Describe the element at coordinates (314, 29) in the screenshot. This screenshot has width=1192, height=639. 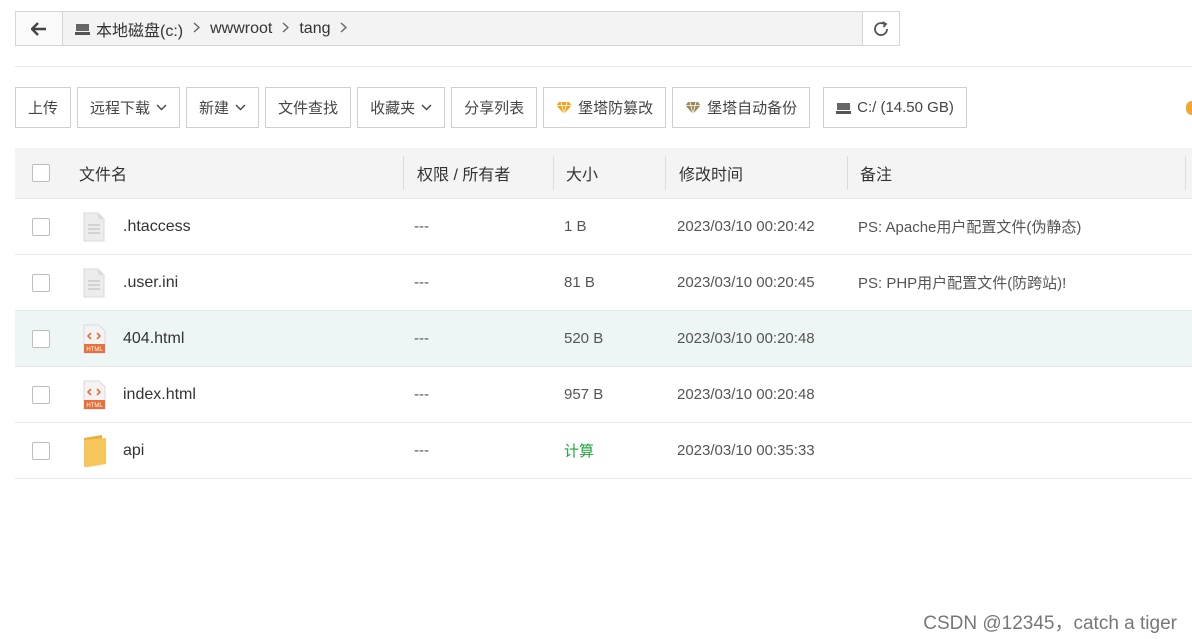
I see `breadcrumb-tang: tang` at that location.